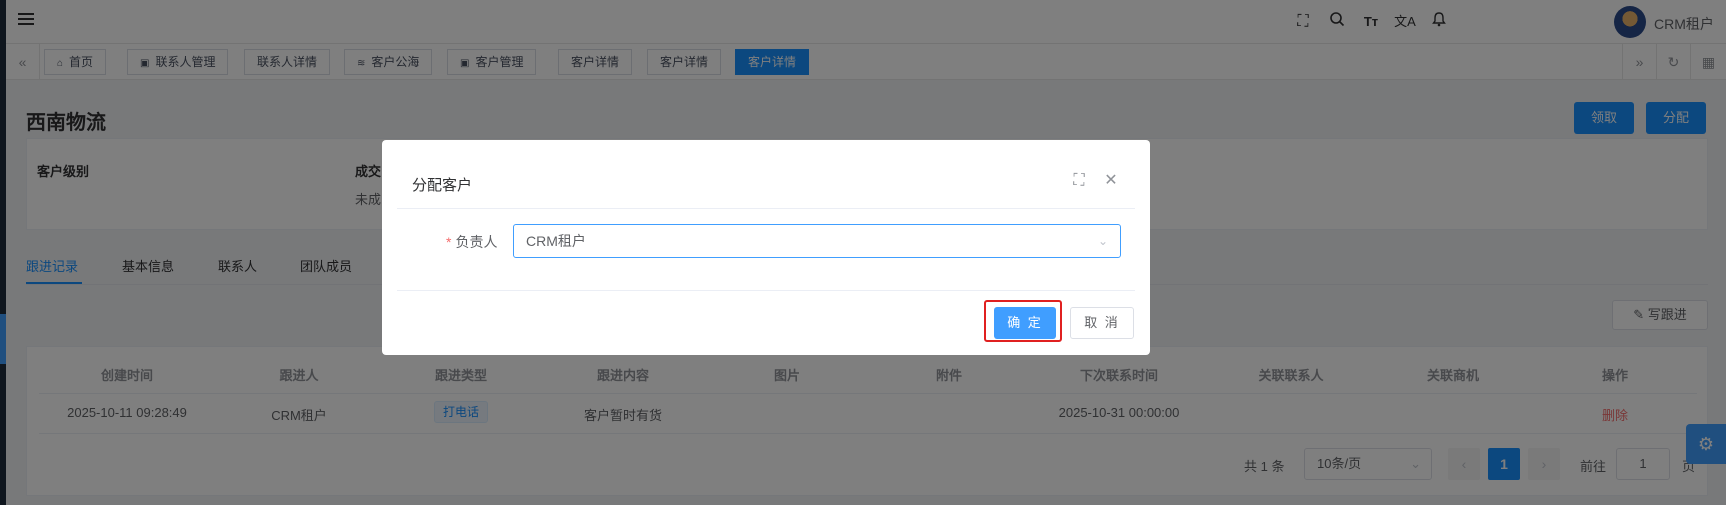  Describe the element at coordinates (1111, 181) in the screenshot. I see `close-icon: ✕` at that location.